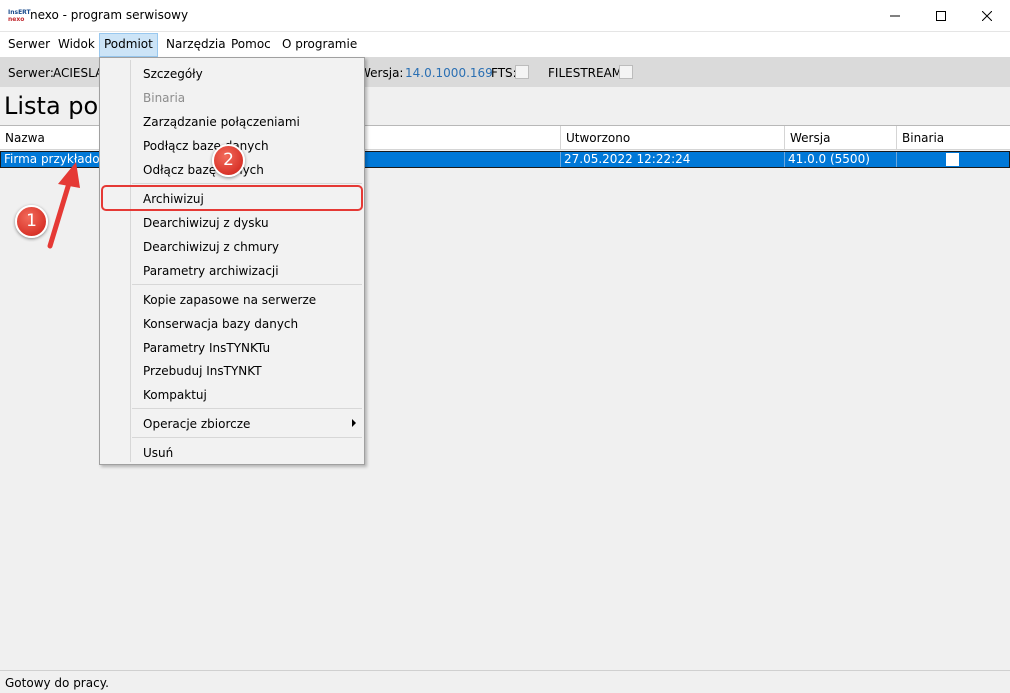  Describe the element at coordinates (57, 683) in the screenshot. I see `status-text: Gotowy do pracy.` at that location.